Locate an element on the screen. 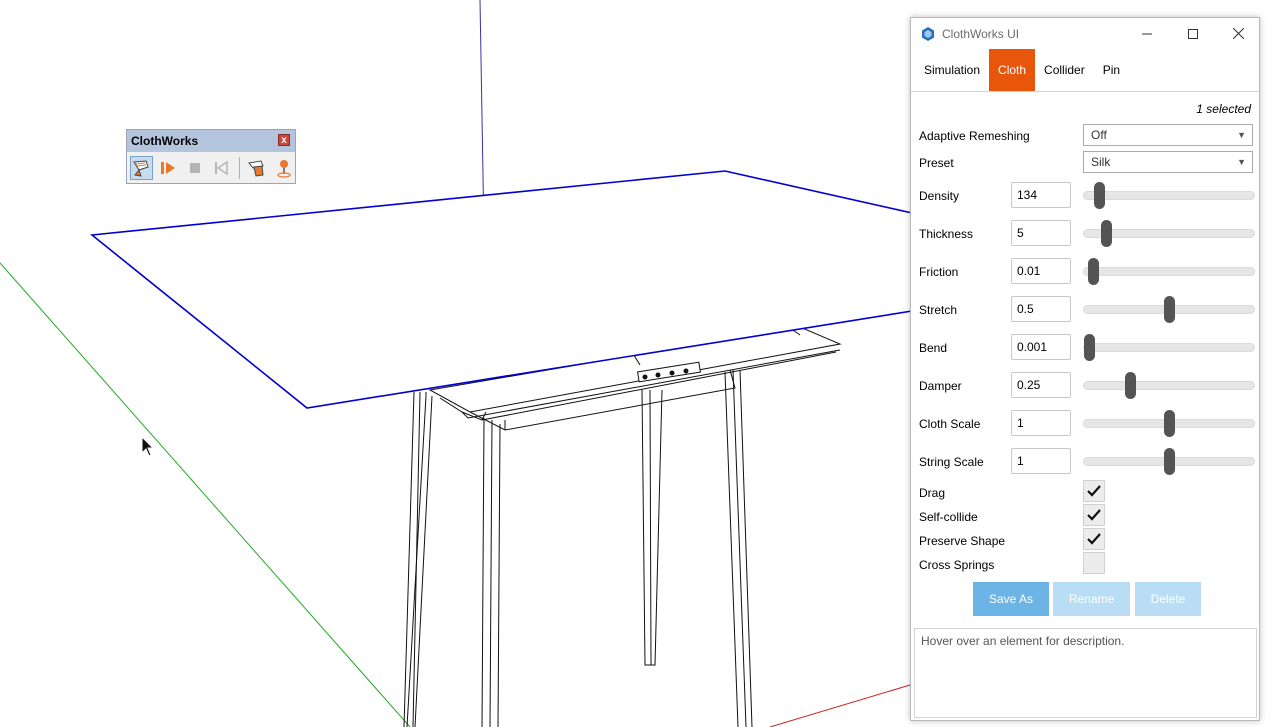  thickness-input: 5 is located at coordinates (1041, 233).